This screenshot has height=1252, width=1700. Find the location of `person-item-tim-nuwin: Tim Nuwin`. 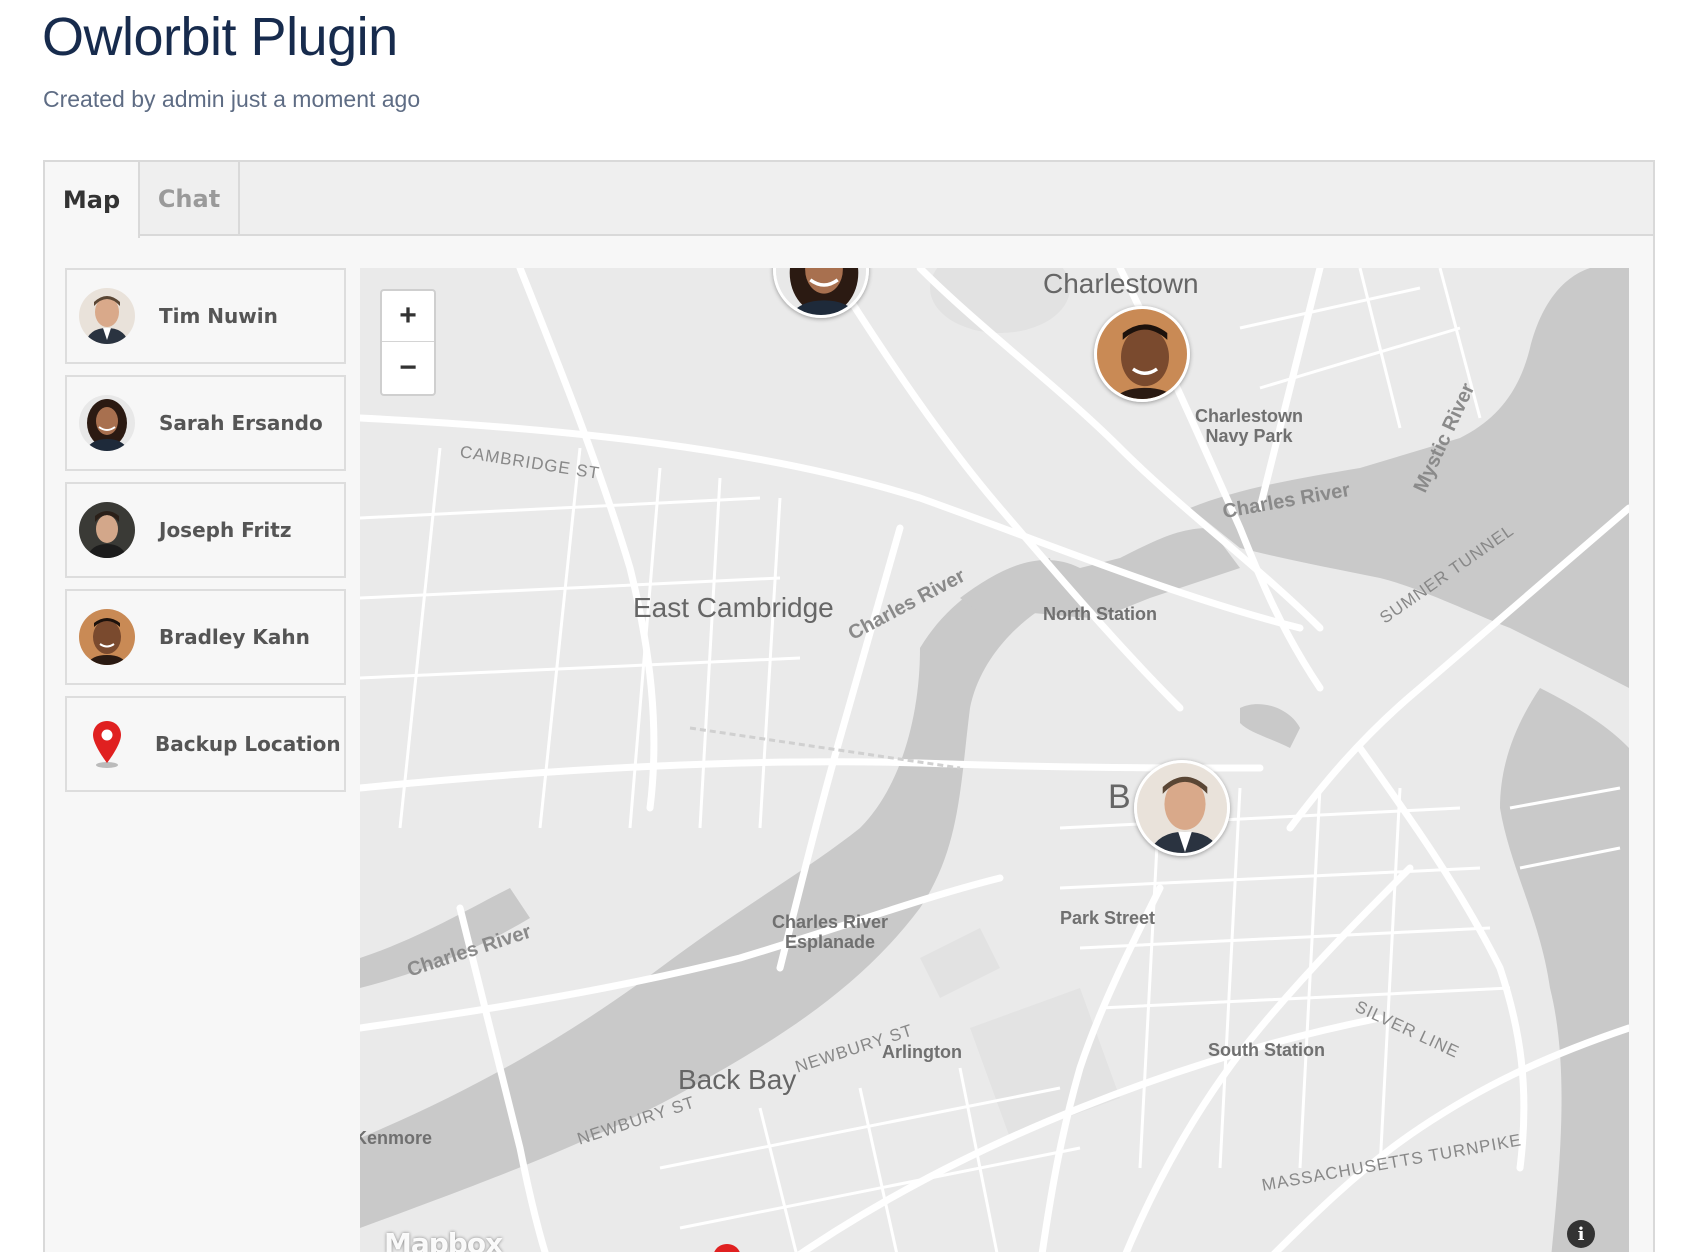

person-item-tim-nuwin: Tim Nuwin is located at coordinates (205, 316).